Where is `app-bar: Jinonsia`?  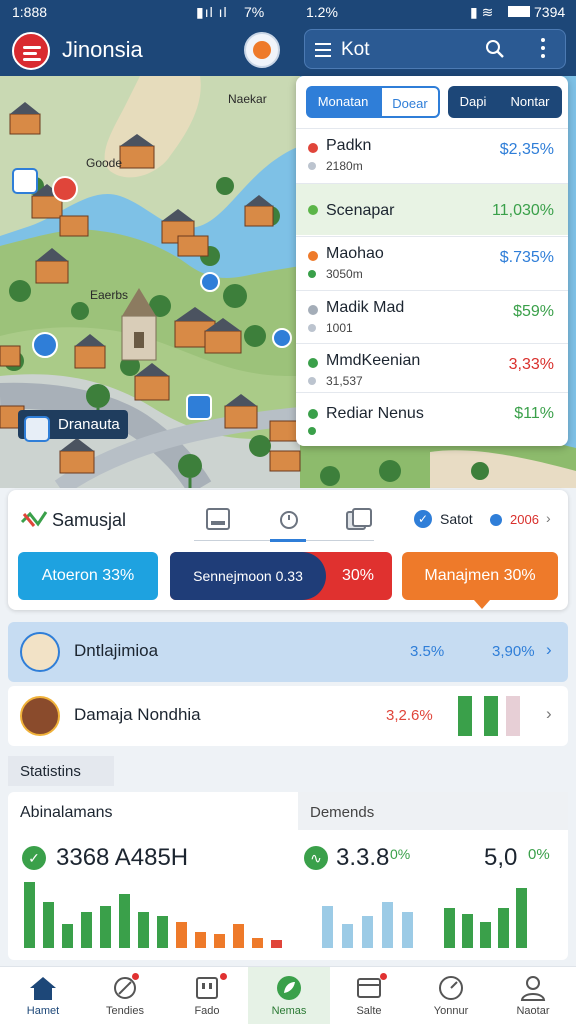 app-bar: Jinonsia is located at coordinates (148, 50).